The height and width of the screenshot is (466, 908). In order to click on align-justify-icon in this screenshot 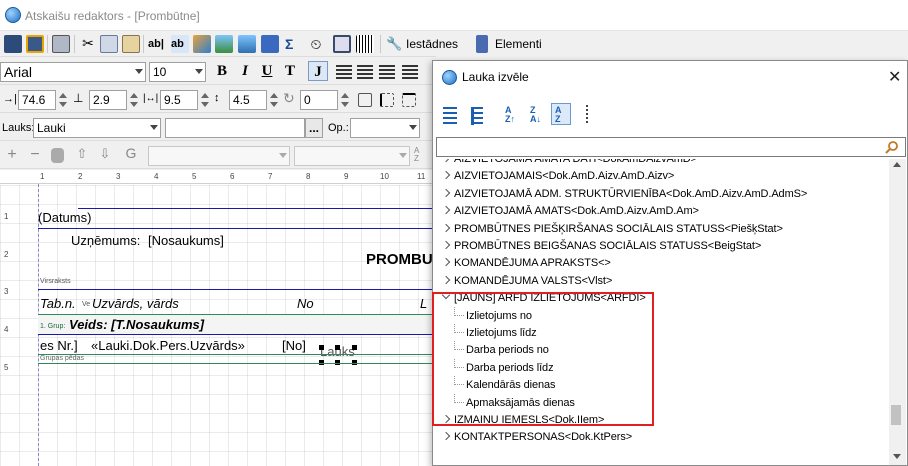, I will do `click(410, 72)`.